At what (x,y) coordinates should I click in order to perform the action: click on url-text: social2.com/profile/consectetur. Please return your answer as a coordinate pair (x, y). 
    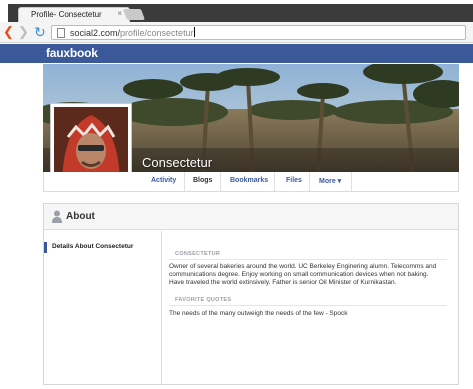
    Looking at the image, I should click on (132, 32).